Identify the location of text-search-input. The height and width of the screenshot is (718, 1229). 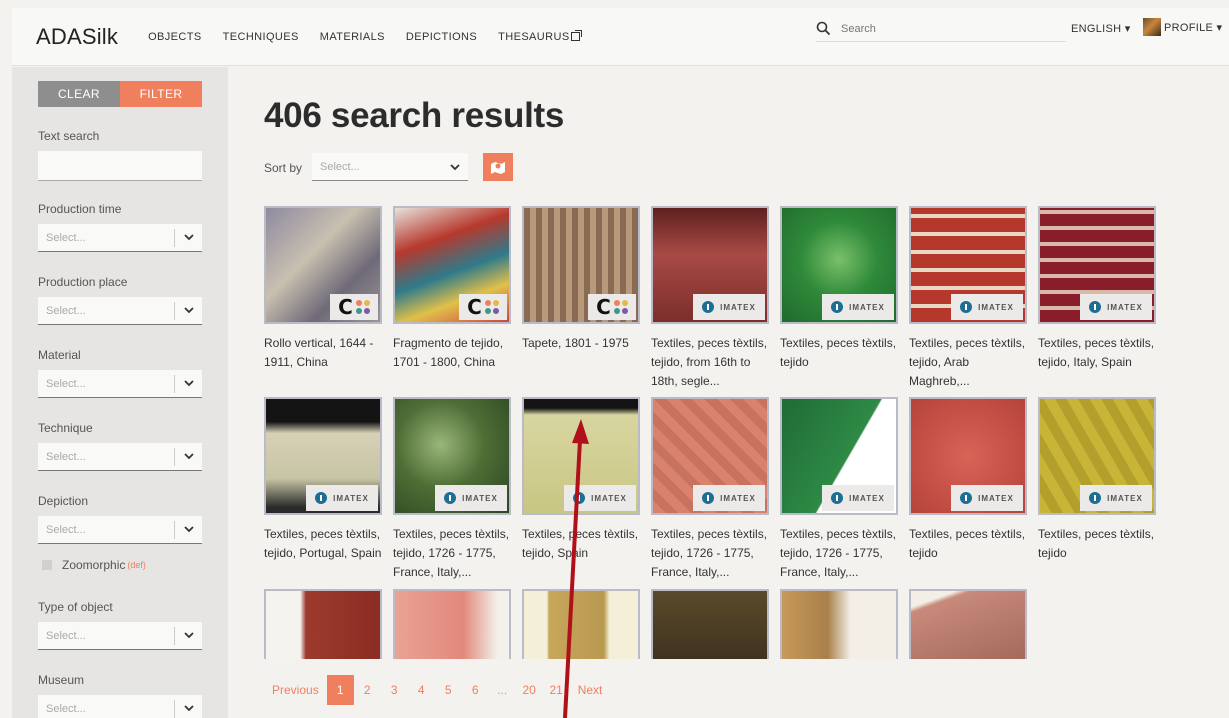
(120, 166).